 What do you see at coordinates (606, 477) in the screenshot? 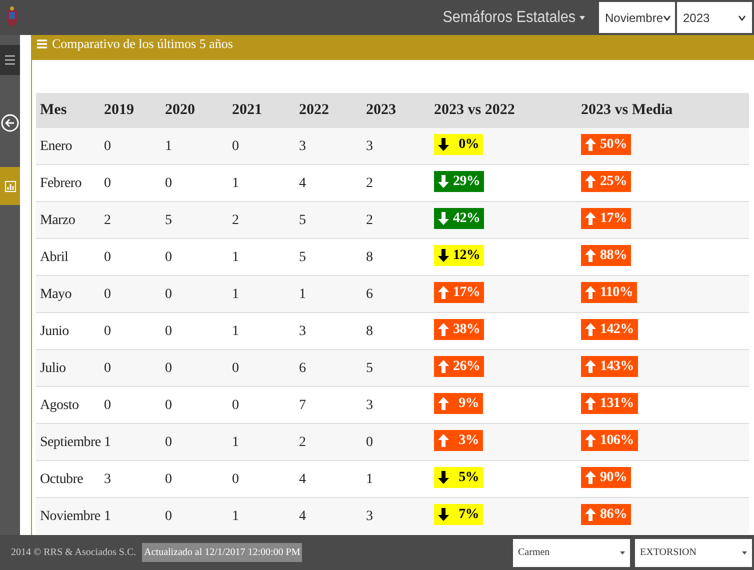
I see `trend-badge: 90%` at bounding box center [606, 477].